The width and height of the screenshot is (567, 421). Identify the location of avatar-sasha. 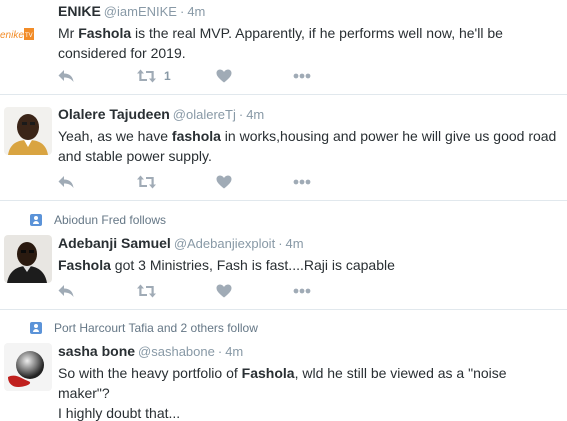
(28, 367).